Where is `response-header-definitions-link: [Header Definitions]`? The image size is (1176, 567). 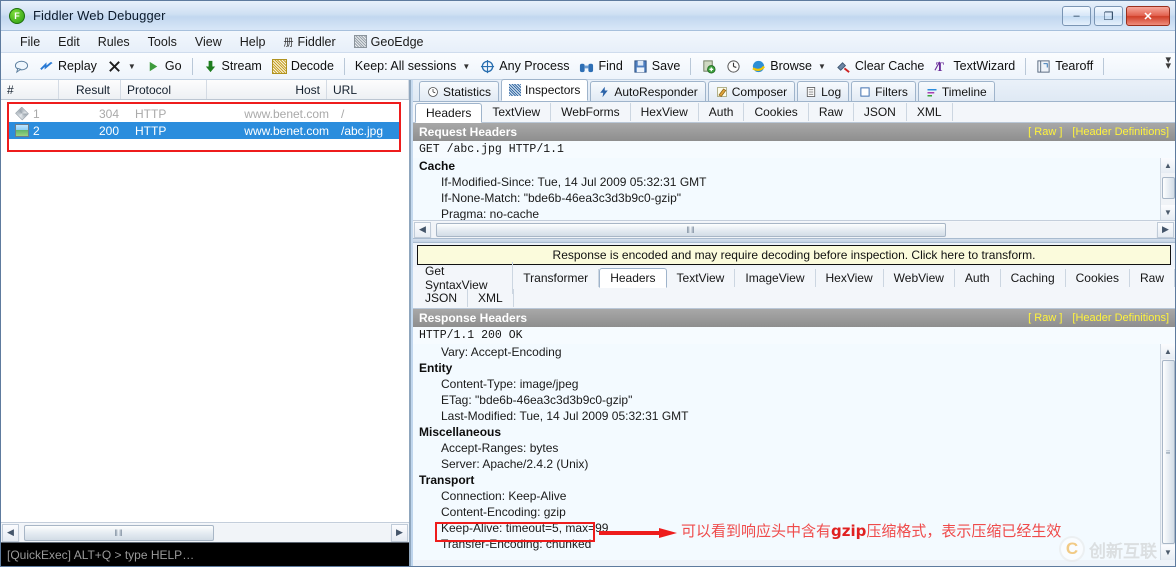 response-header-definitions-link: [Header Definitions] is located at coordinates (1120, 318).